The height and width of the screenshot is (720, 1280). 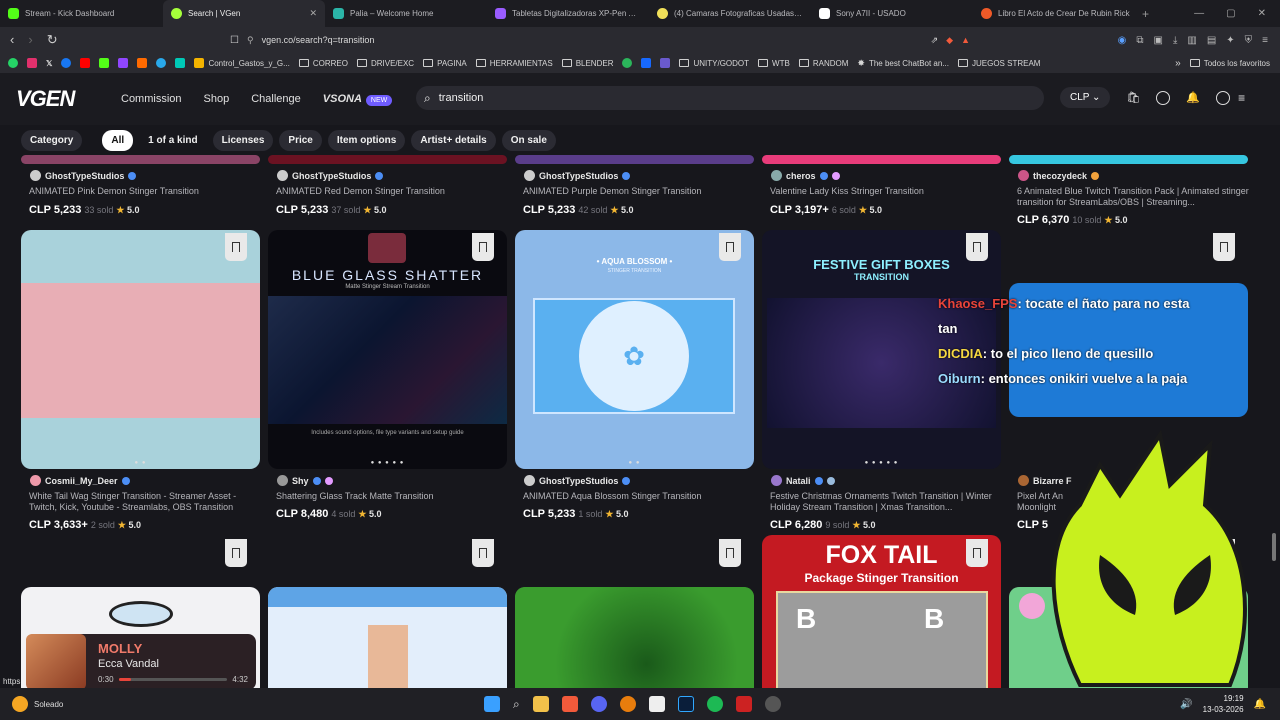 I want to click on leo-icon: ✦, so click(x=1230, y=40).